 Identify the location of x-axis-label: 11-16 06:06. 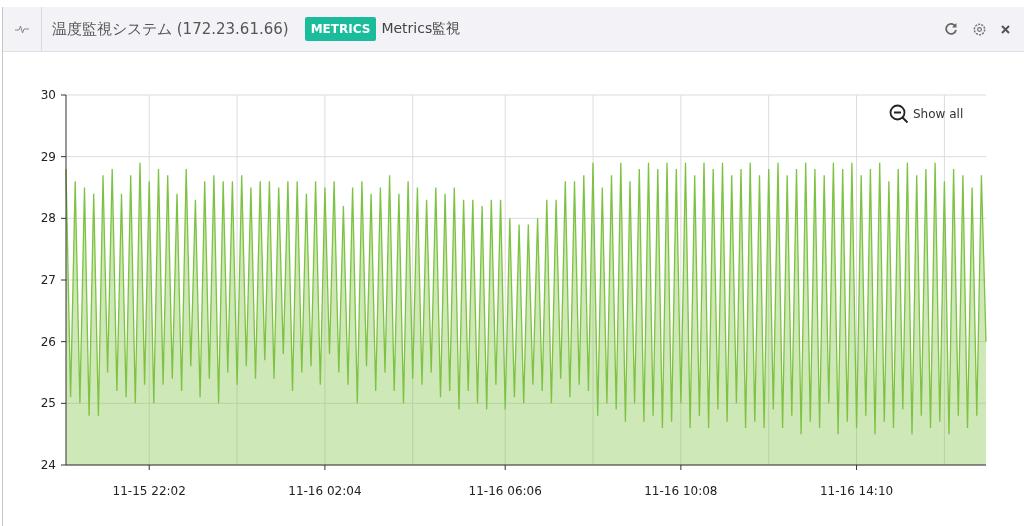
(505, 491).